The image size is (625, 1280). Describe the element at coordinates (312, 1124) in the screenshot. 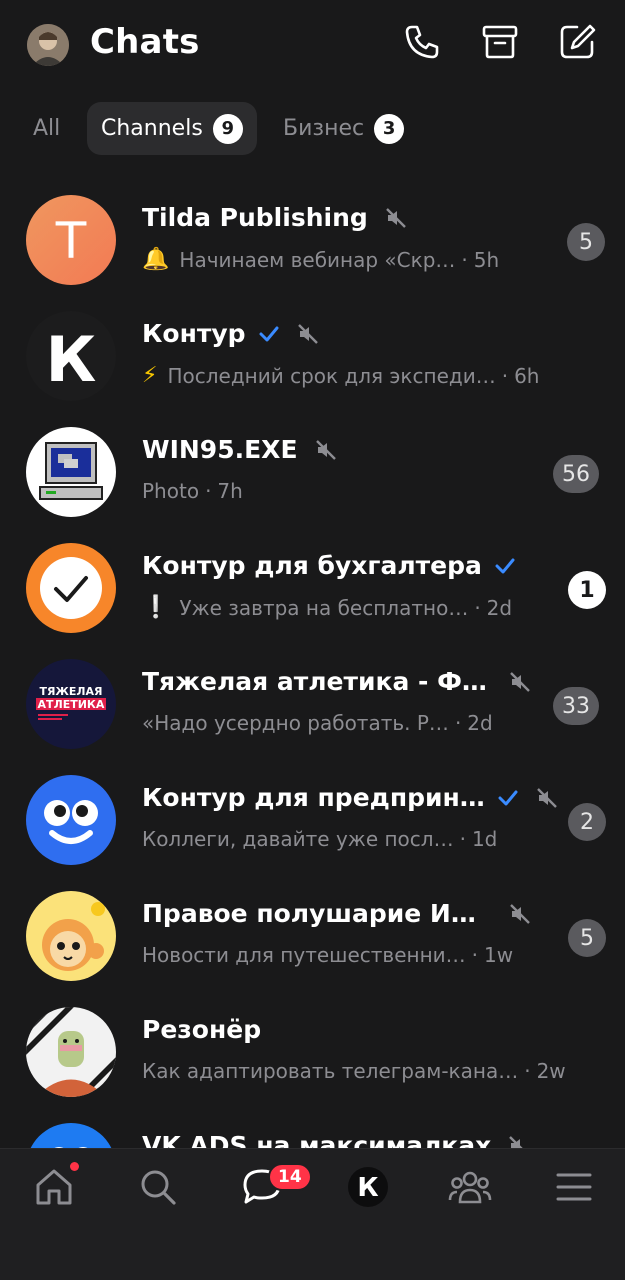

I see `chat-row: VK ADS на максималках` at that location.